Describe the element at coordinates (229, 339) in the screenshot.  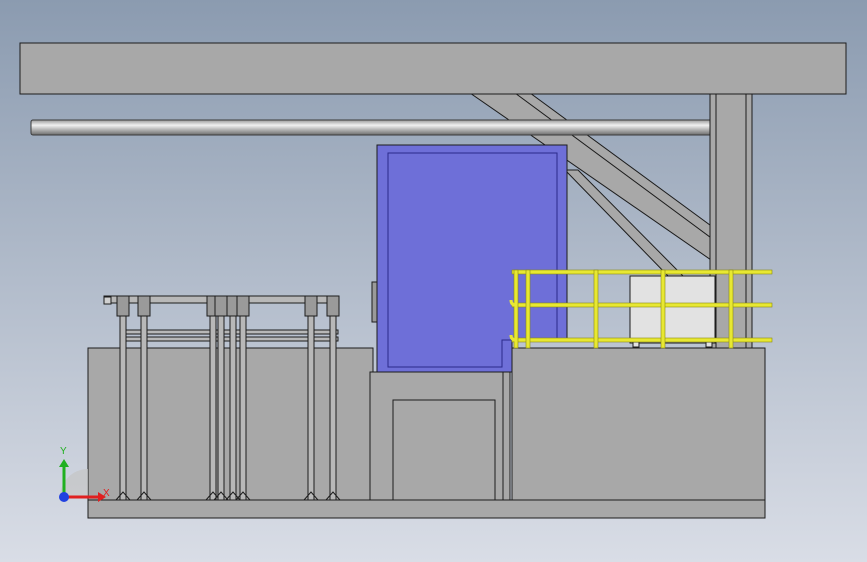
I see `rack-lower-rail` at that location.